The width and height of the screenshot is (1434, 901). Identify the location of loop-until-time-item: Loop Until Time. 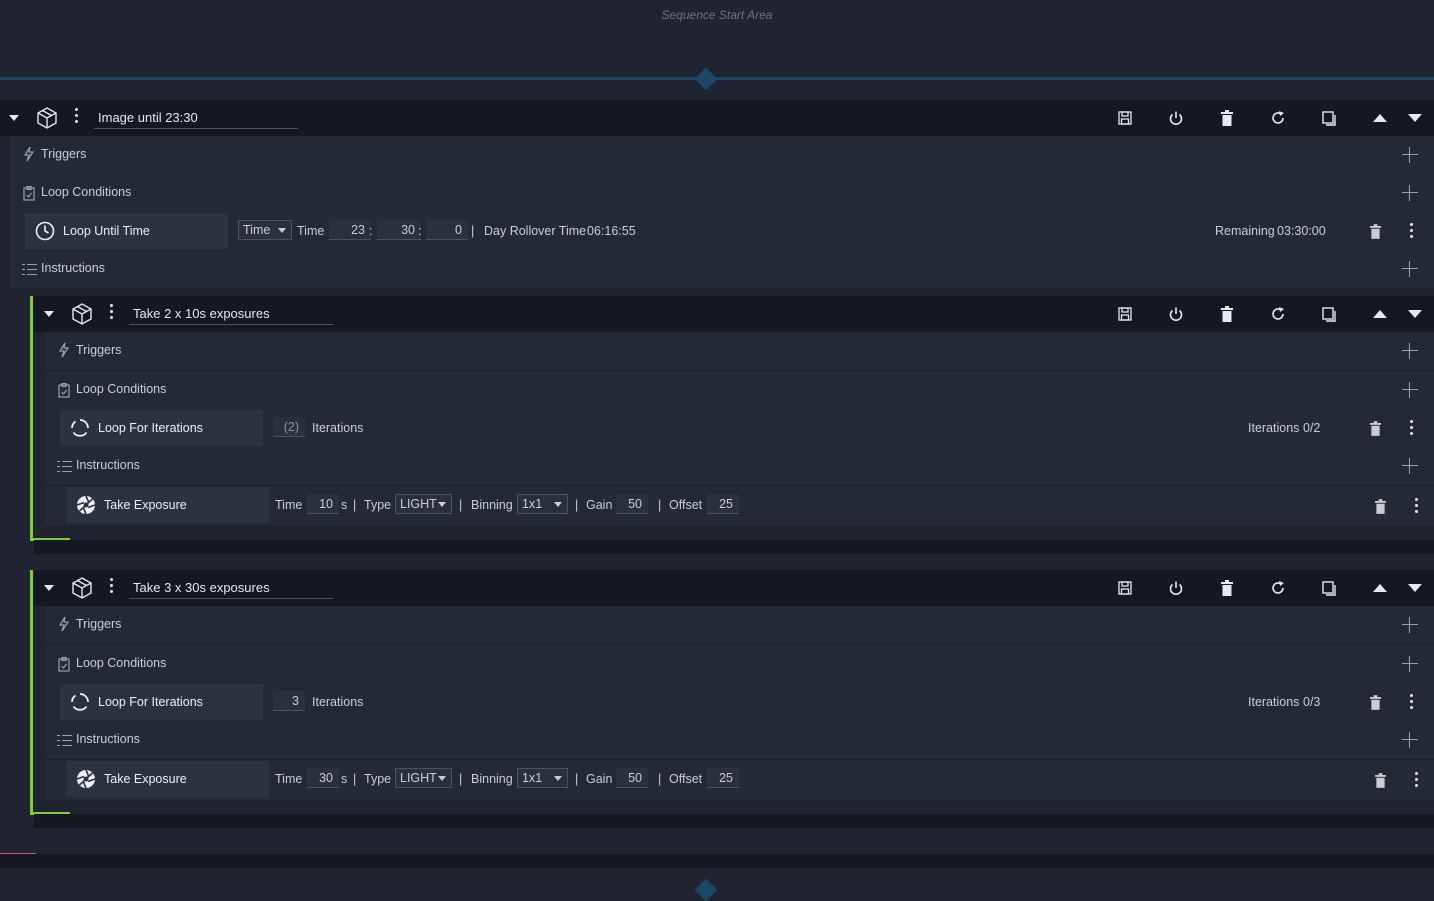
(126, 231).